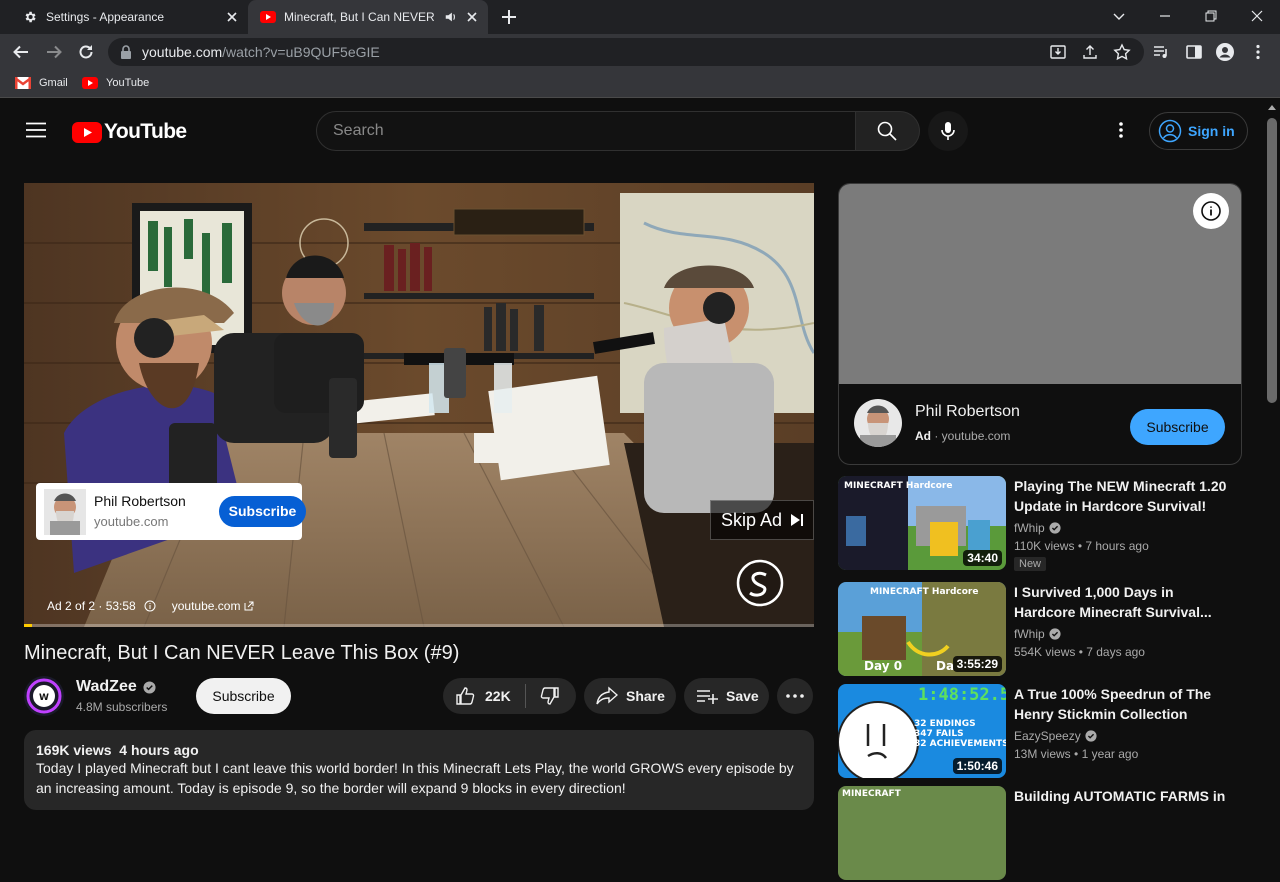 The image size is (1280, 882). Describe the element at coordinates (243, 696) in the screenshot. I see `subscribe-button: Subscribe` at that location.